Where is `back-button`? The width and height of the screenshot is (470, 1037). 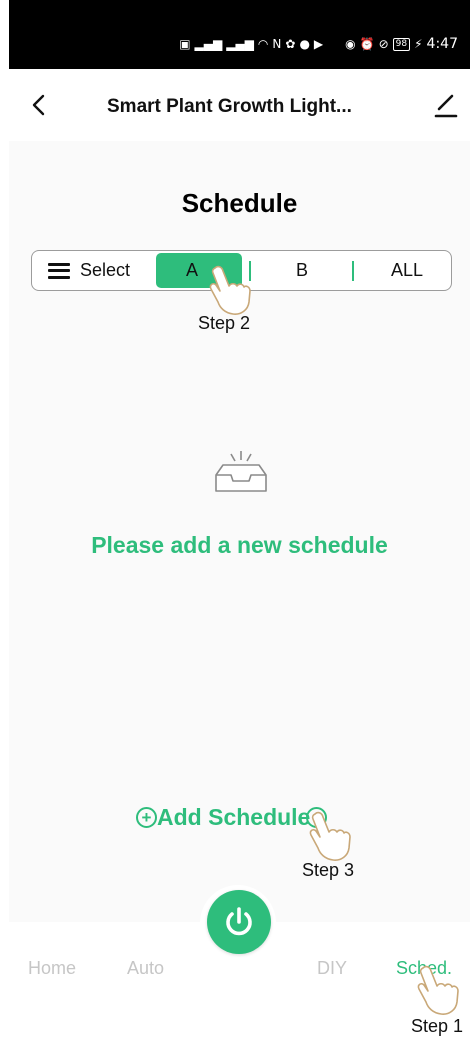
back-button is located at coordinates (39, 105).